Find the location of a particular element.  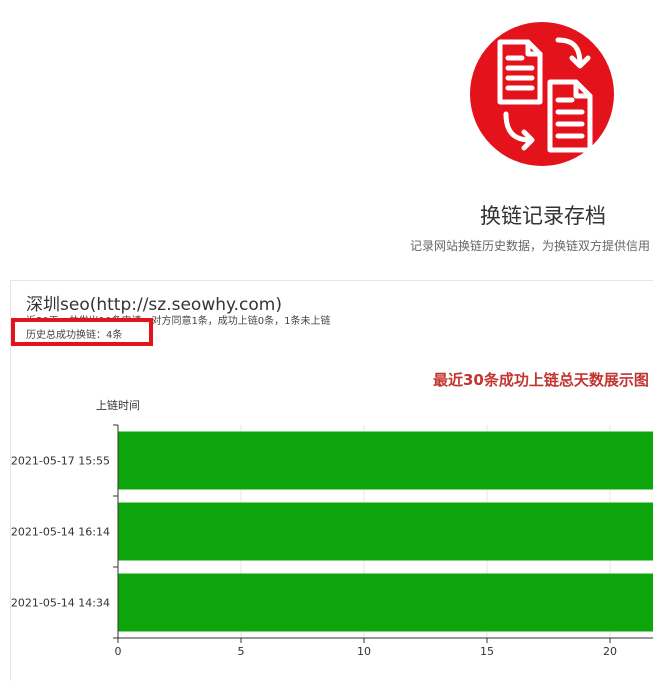

x-tick-label: 10 is located at coordinates (364, 651).